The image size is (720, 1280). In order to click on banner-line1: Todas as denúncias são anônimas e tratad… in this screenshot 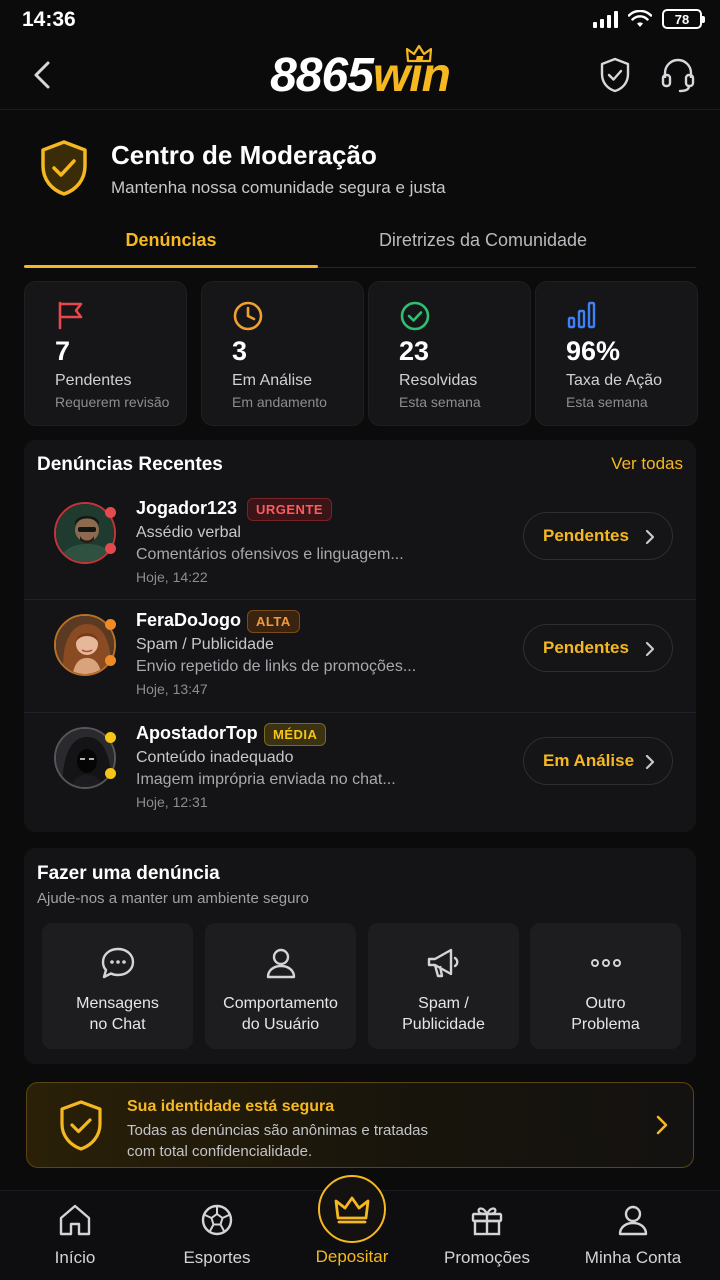, I will do `click(278, 1130)`.